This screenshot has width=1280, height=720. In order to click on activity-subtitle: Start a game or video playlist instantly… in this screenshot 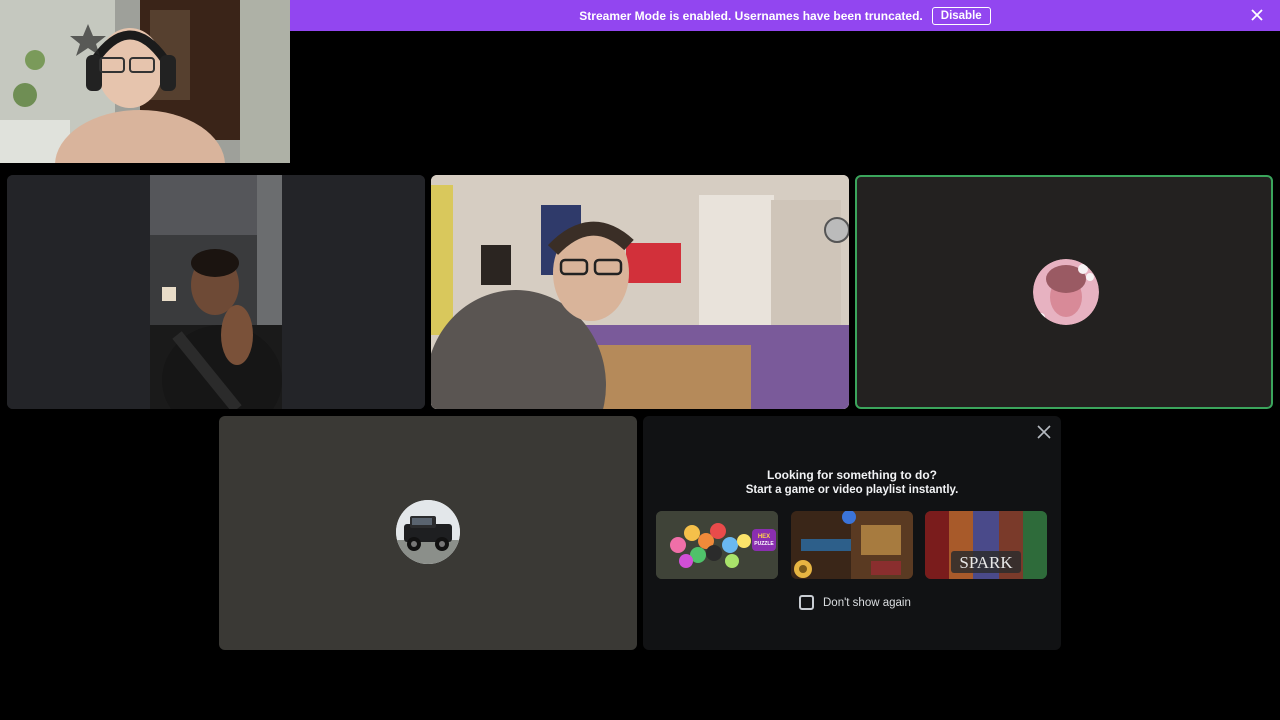, I will do `click(852, 490)`.